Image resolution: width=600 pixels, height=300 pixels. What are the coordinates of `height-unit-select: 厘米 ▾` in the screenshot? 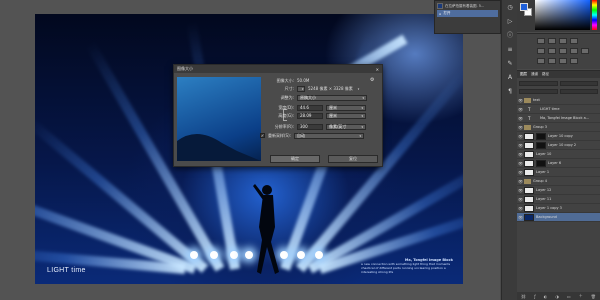 It's located at (346, 115).